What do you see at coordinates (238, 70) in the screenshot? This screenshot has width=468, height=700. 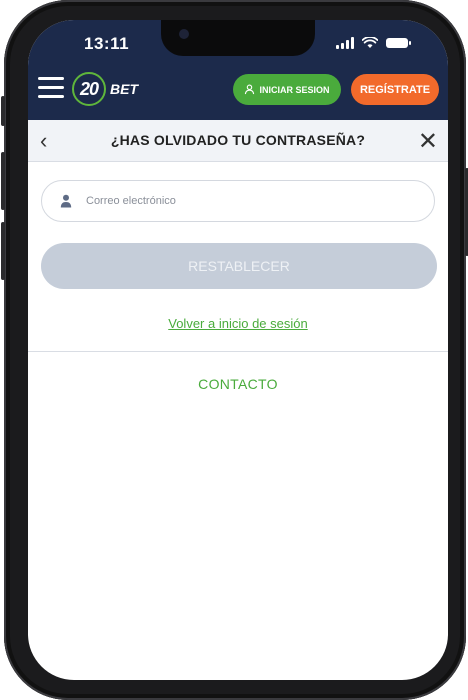 I see `app-header: 13:11 20 BET INICIAR SESION REGÍSTRATE` at bounding box center [238, 70].